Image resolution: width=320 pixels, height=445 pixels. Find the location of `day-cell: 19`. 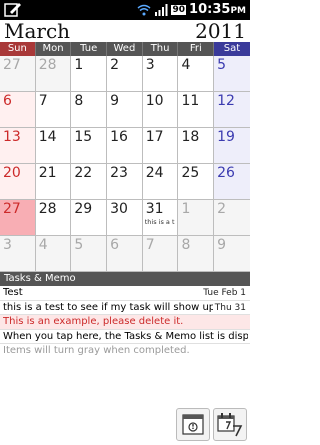

day-cell: 19 is located at coordinates (232, 146).